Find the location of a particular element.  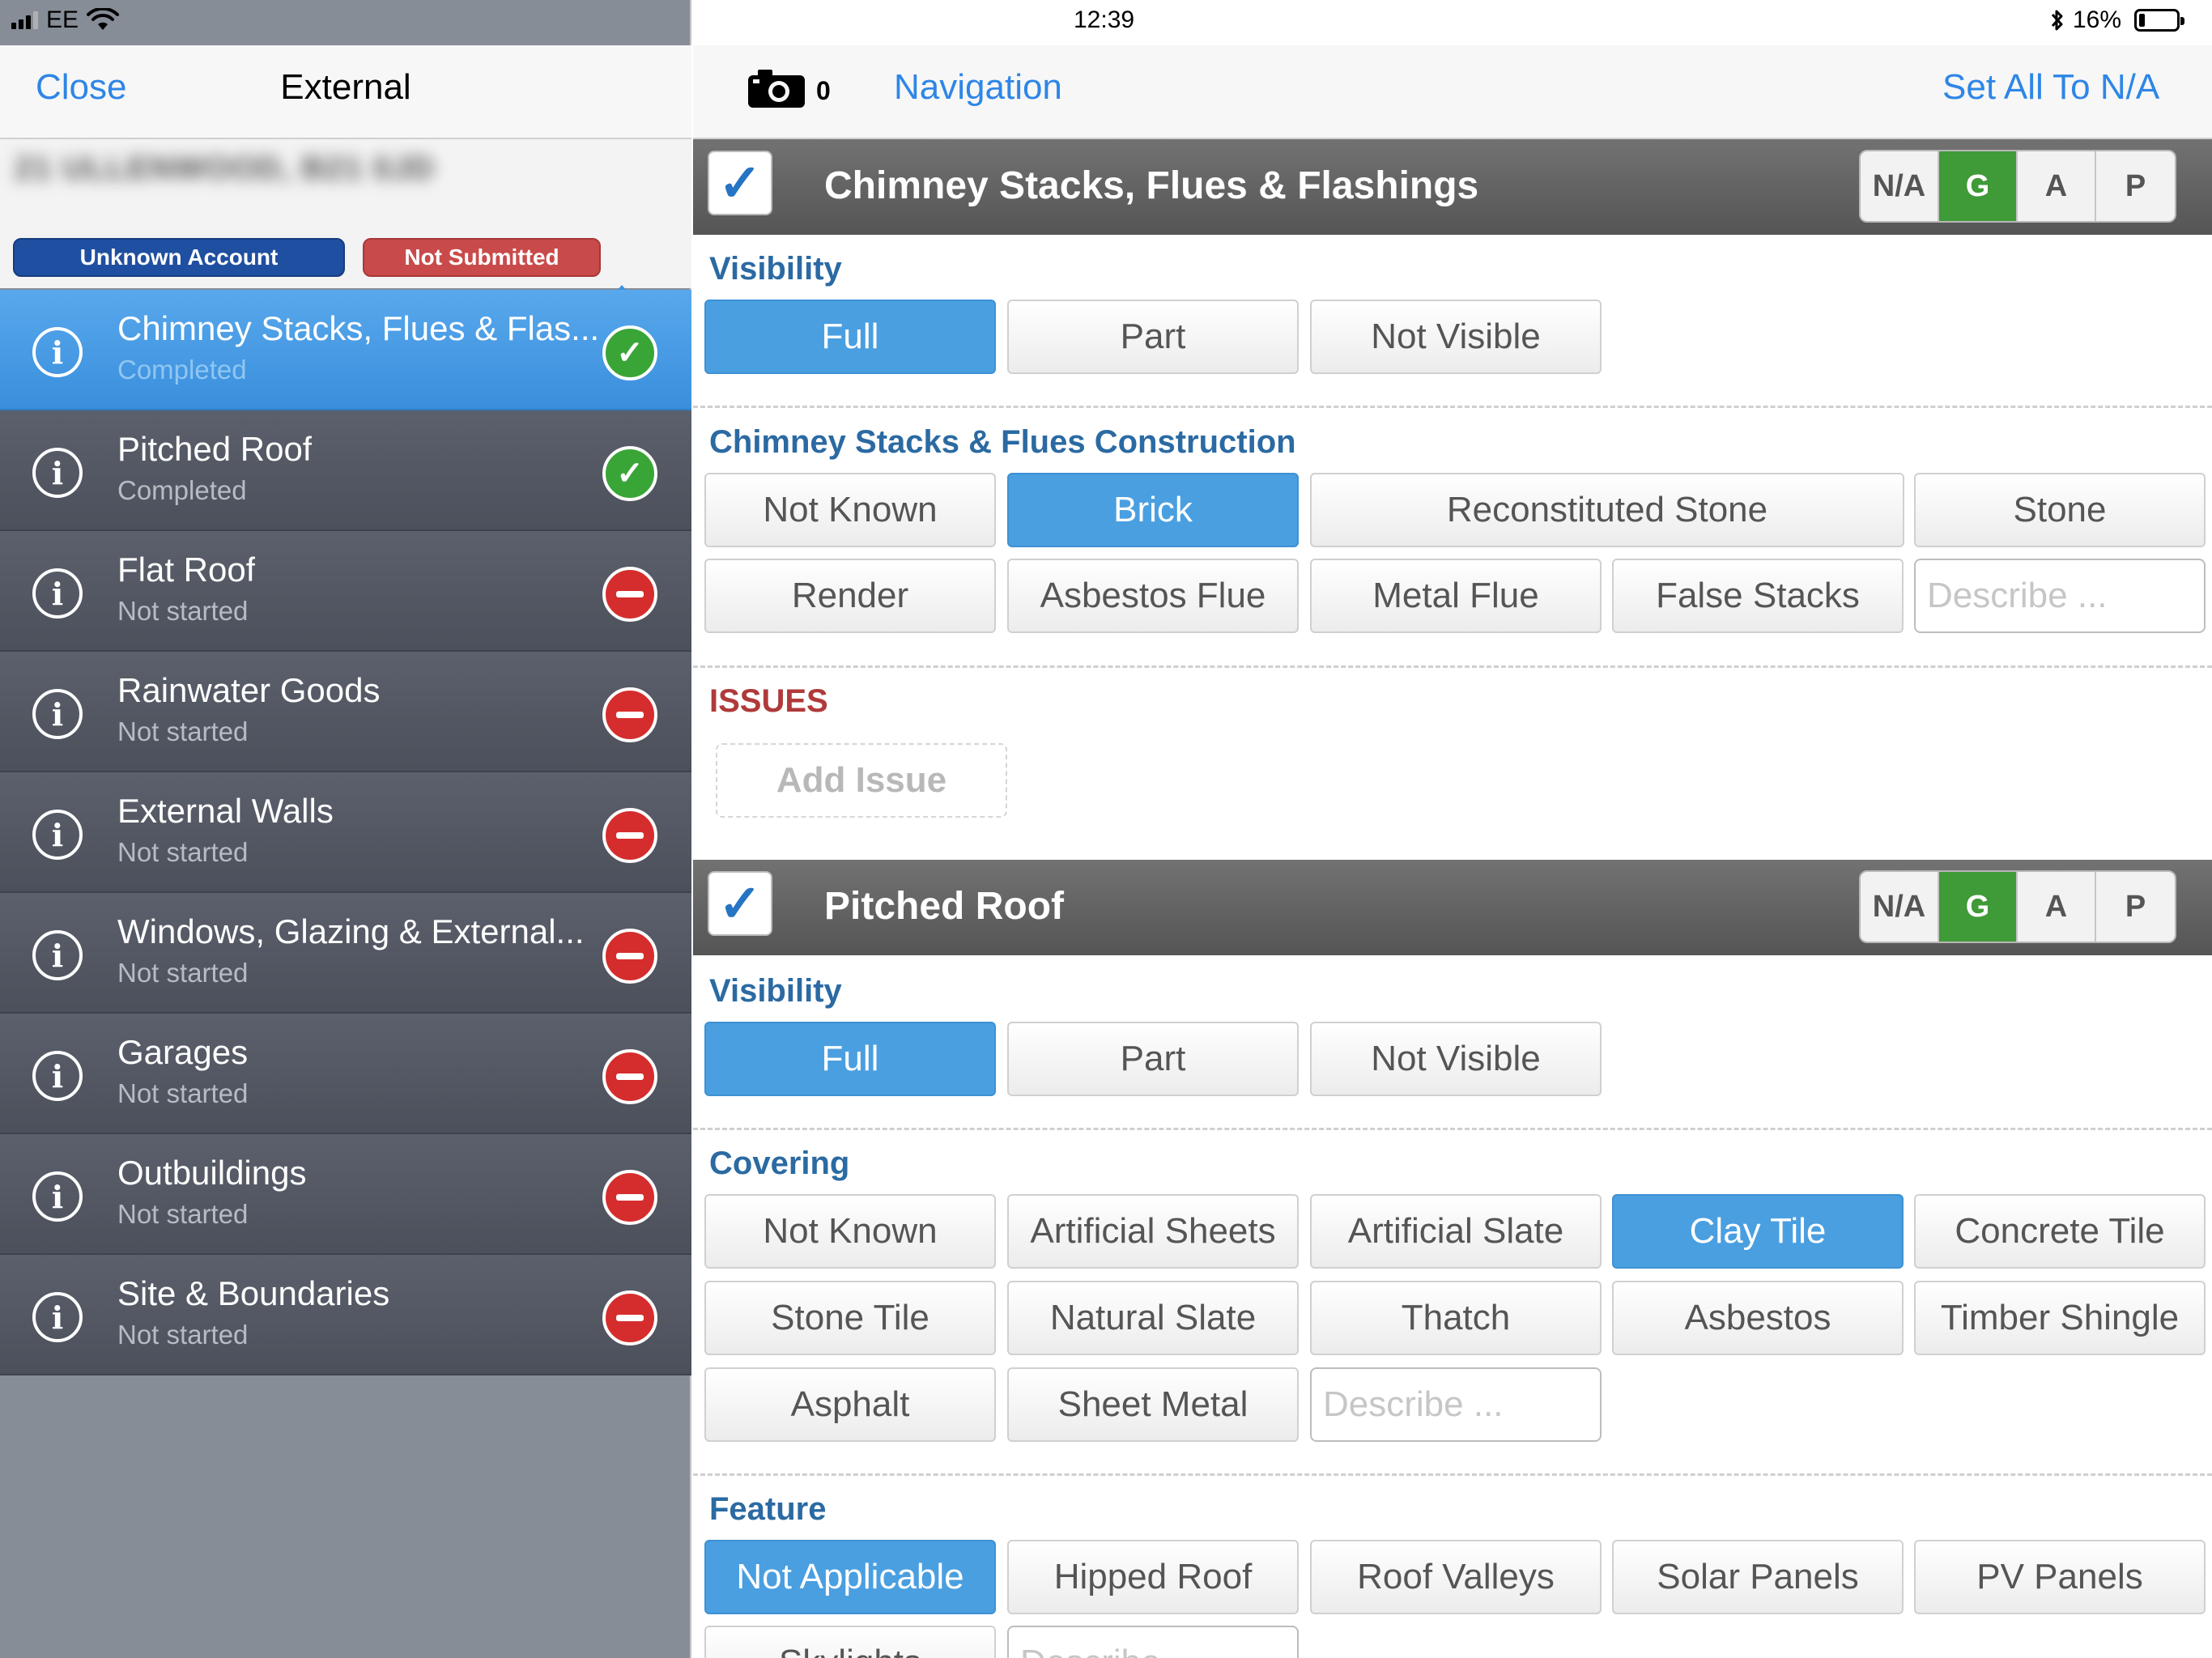

signal-icon is located at coordinates (25, 20).